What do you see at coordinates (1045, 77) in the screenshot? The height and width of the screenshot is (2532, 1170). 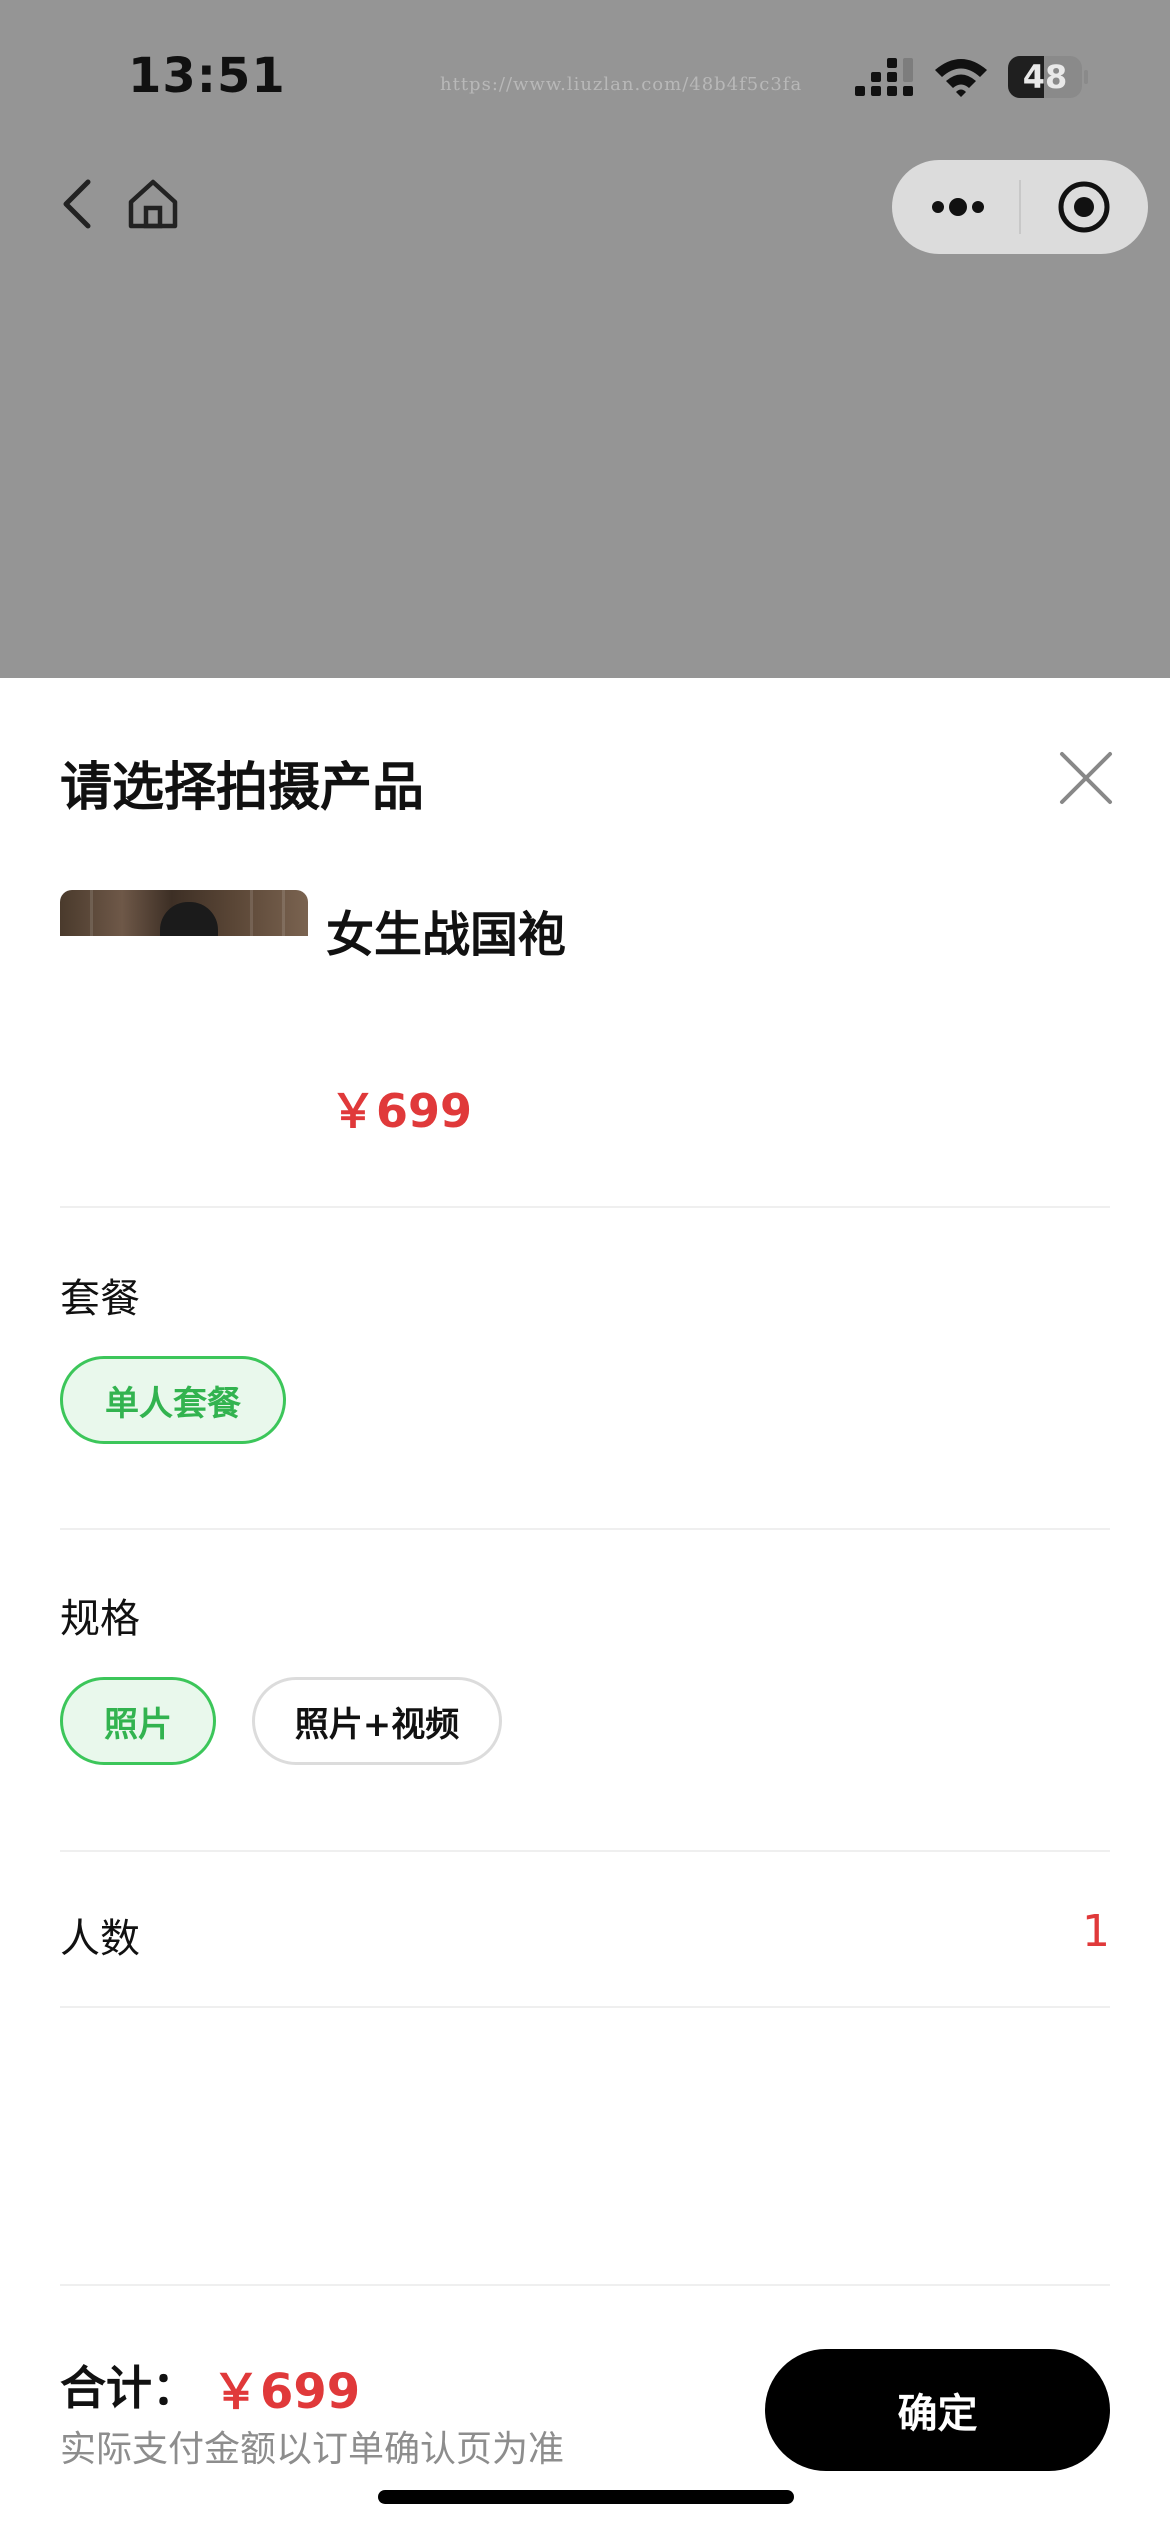 I see `battery-percentage: 48` at bounding box center [1045, 77].